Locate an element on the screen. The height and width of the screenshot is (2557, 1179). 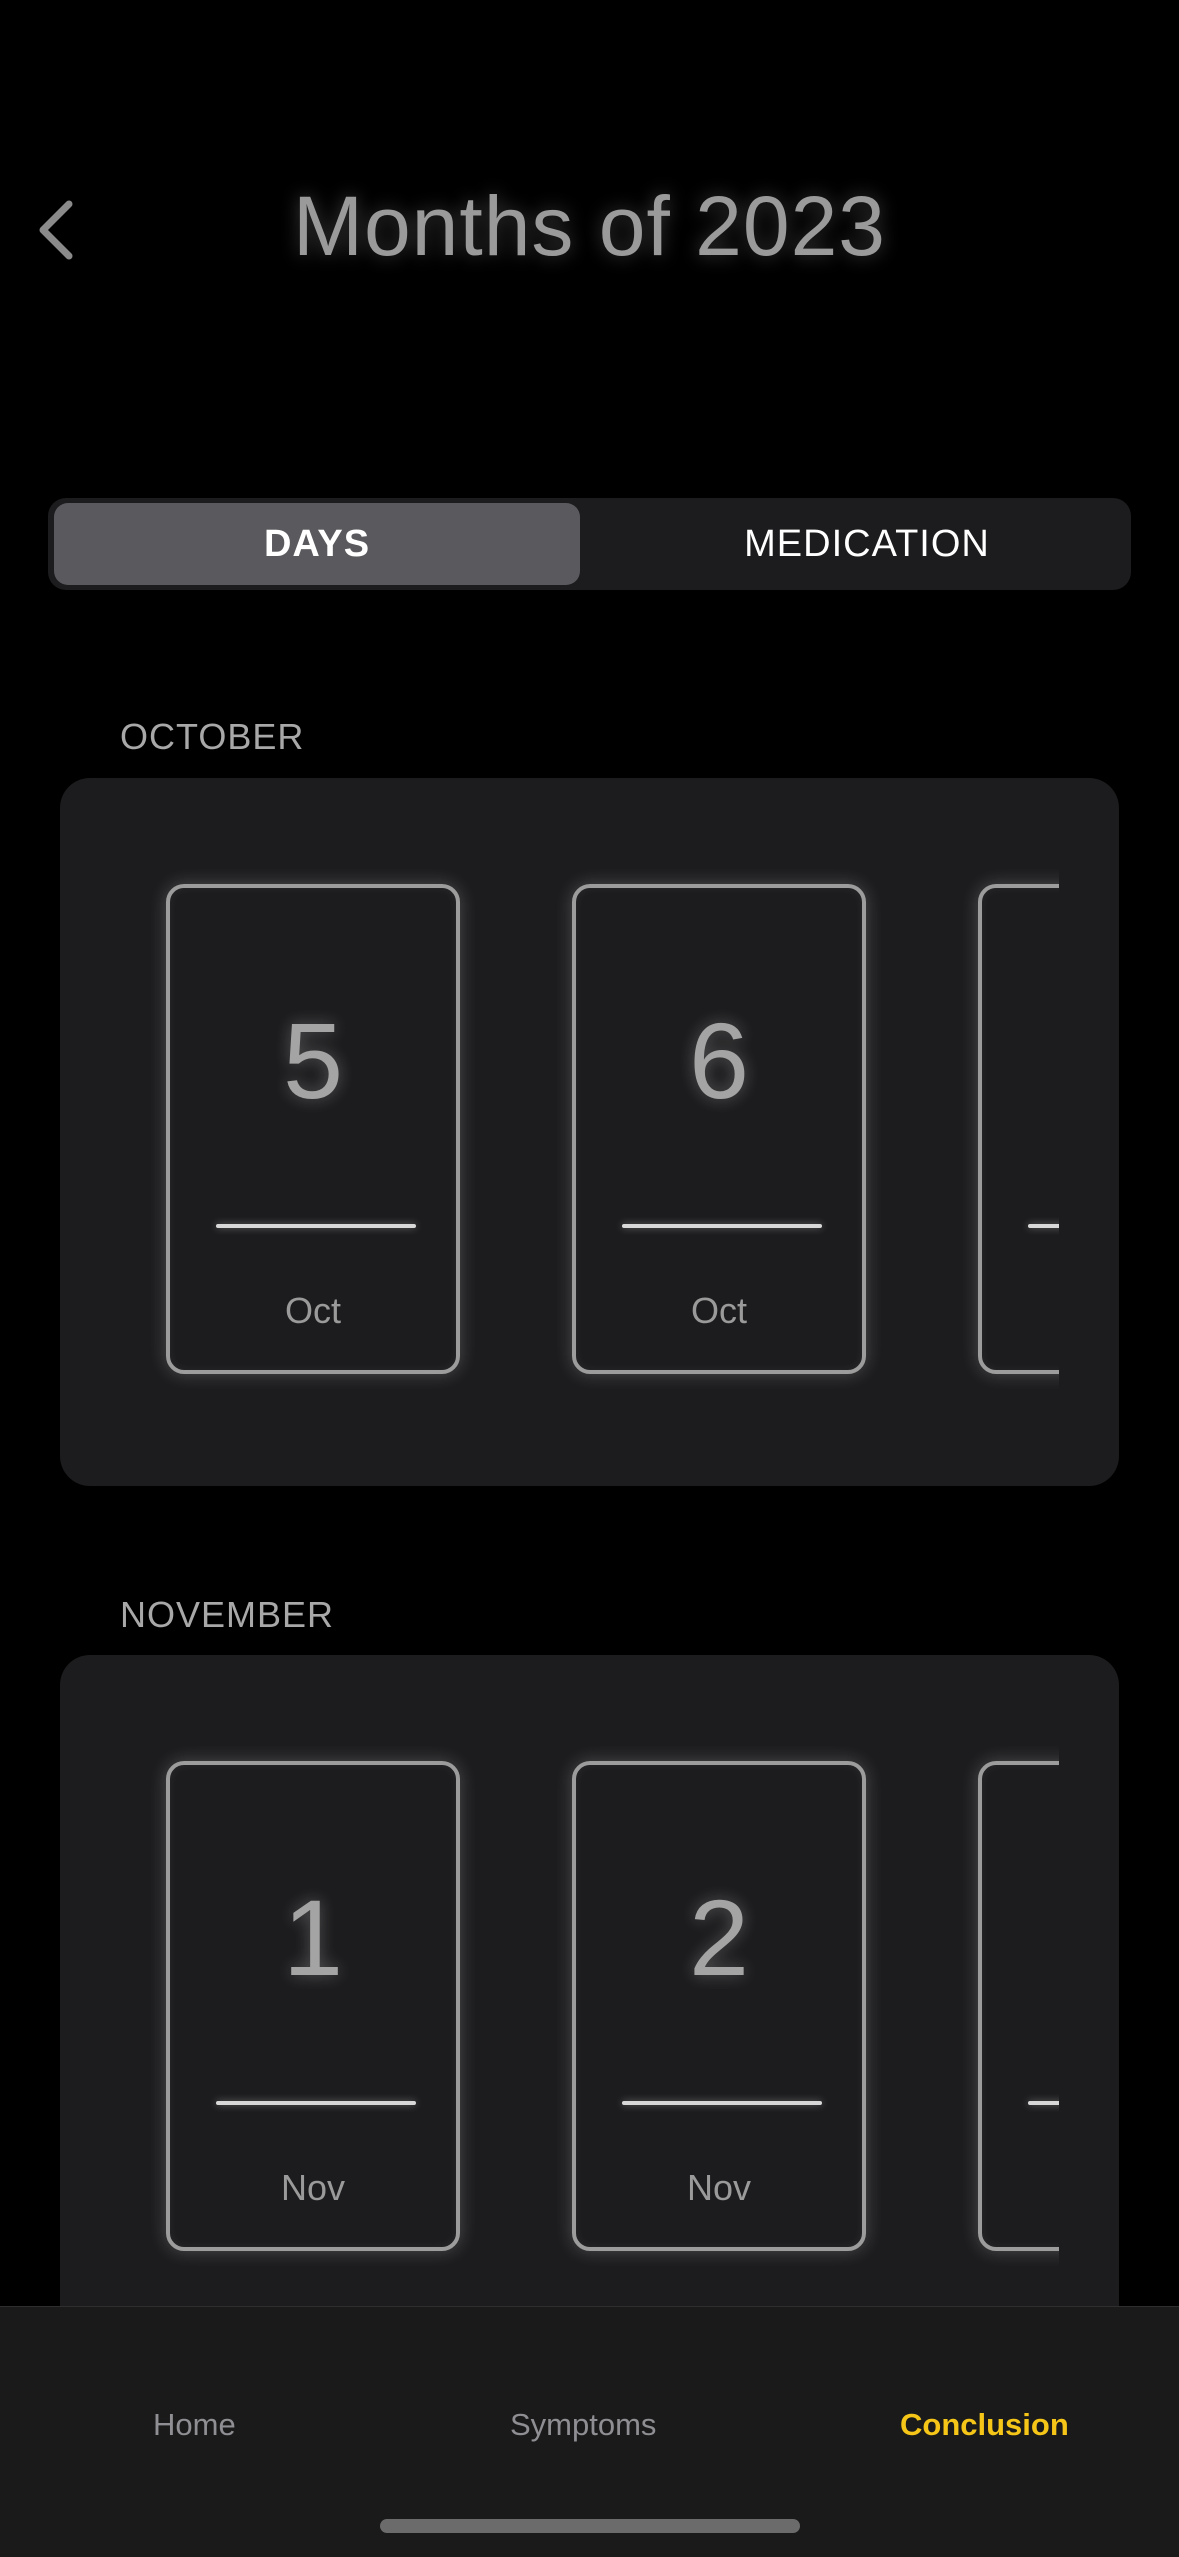
tab-home: Home is located at coordinates (194, 2425).